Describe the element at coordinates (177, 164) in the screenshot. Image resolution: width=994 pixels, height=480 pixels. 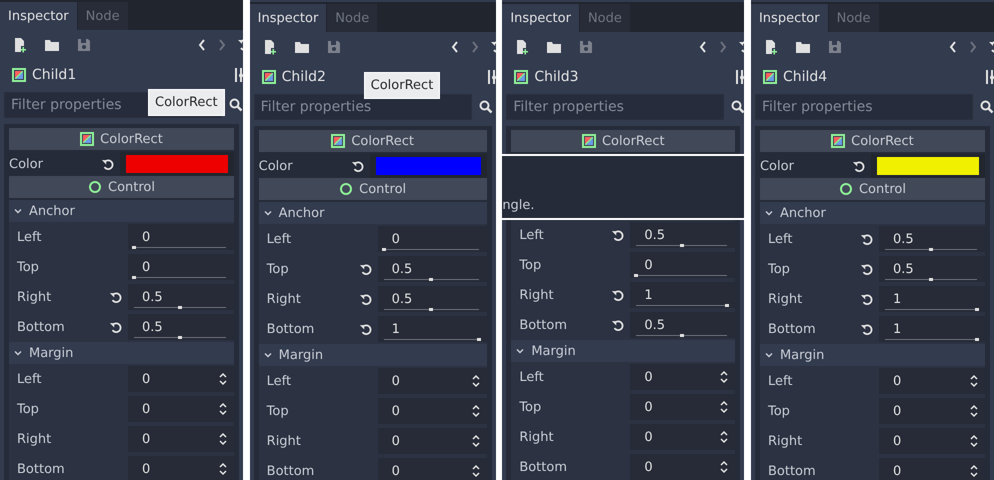
I see `color-swatch` at that location.